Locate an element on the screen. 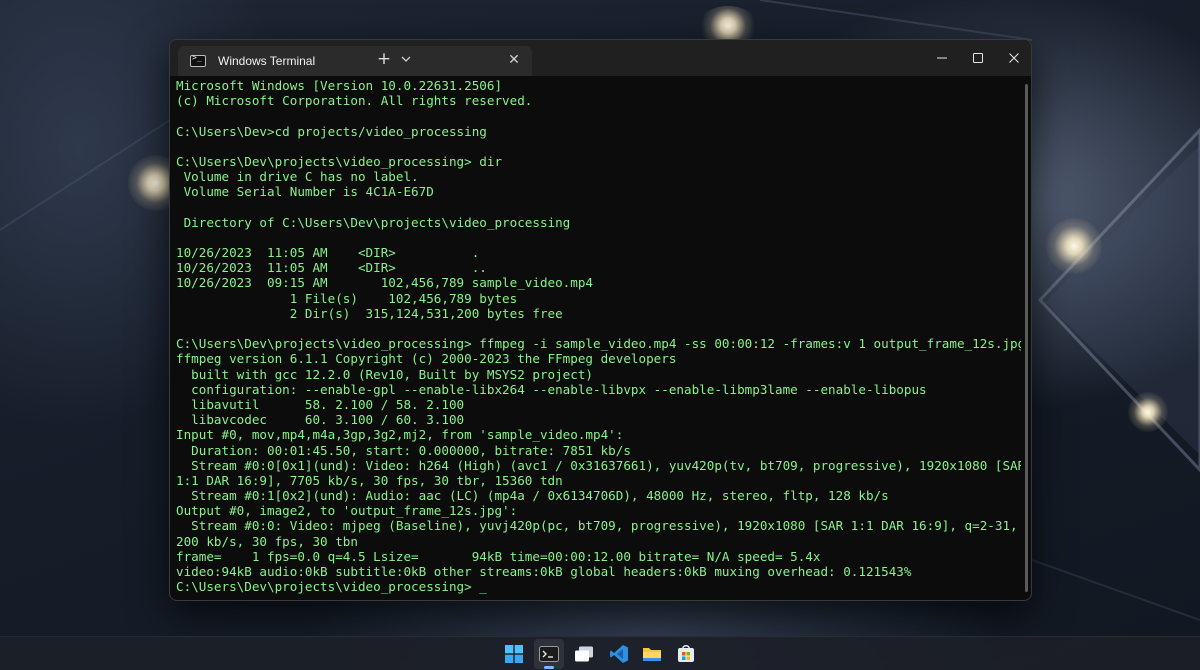  minimize-icon is located at coordinates (942, 58).